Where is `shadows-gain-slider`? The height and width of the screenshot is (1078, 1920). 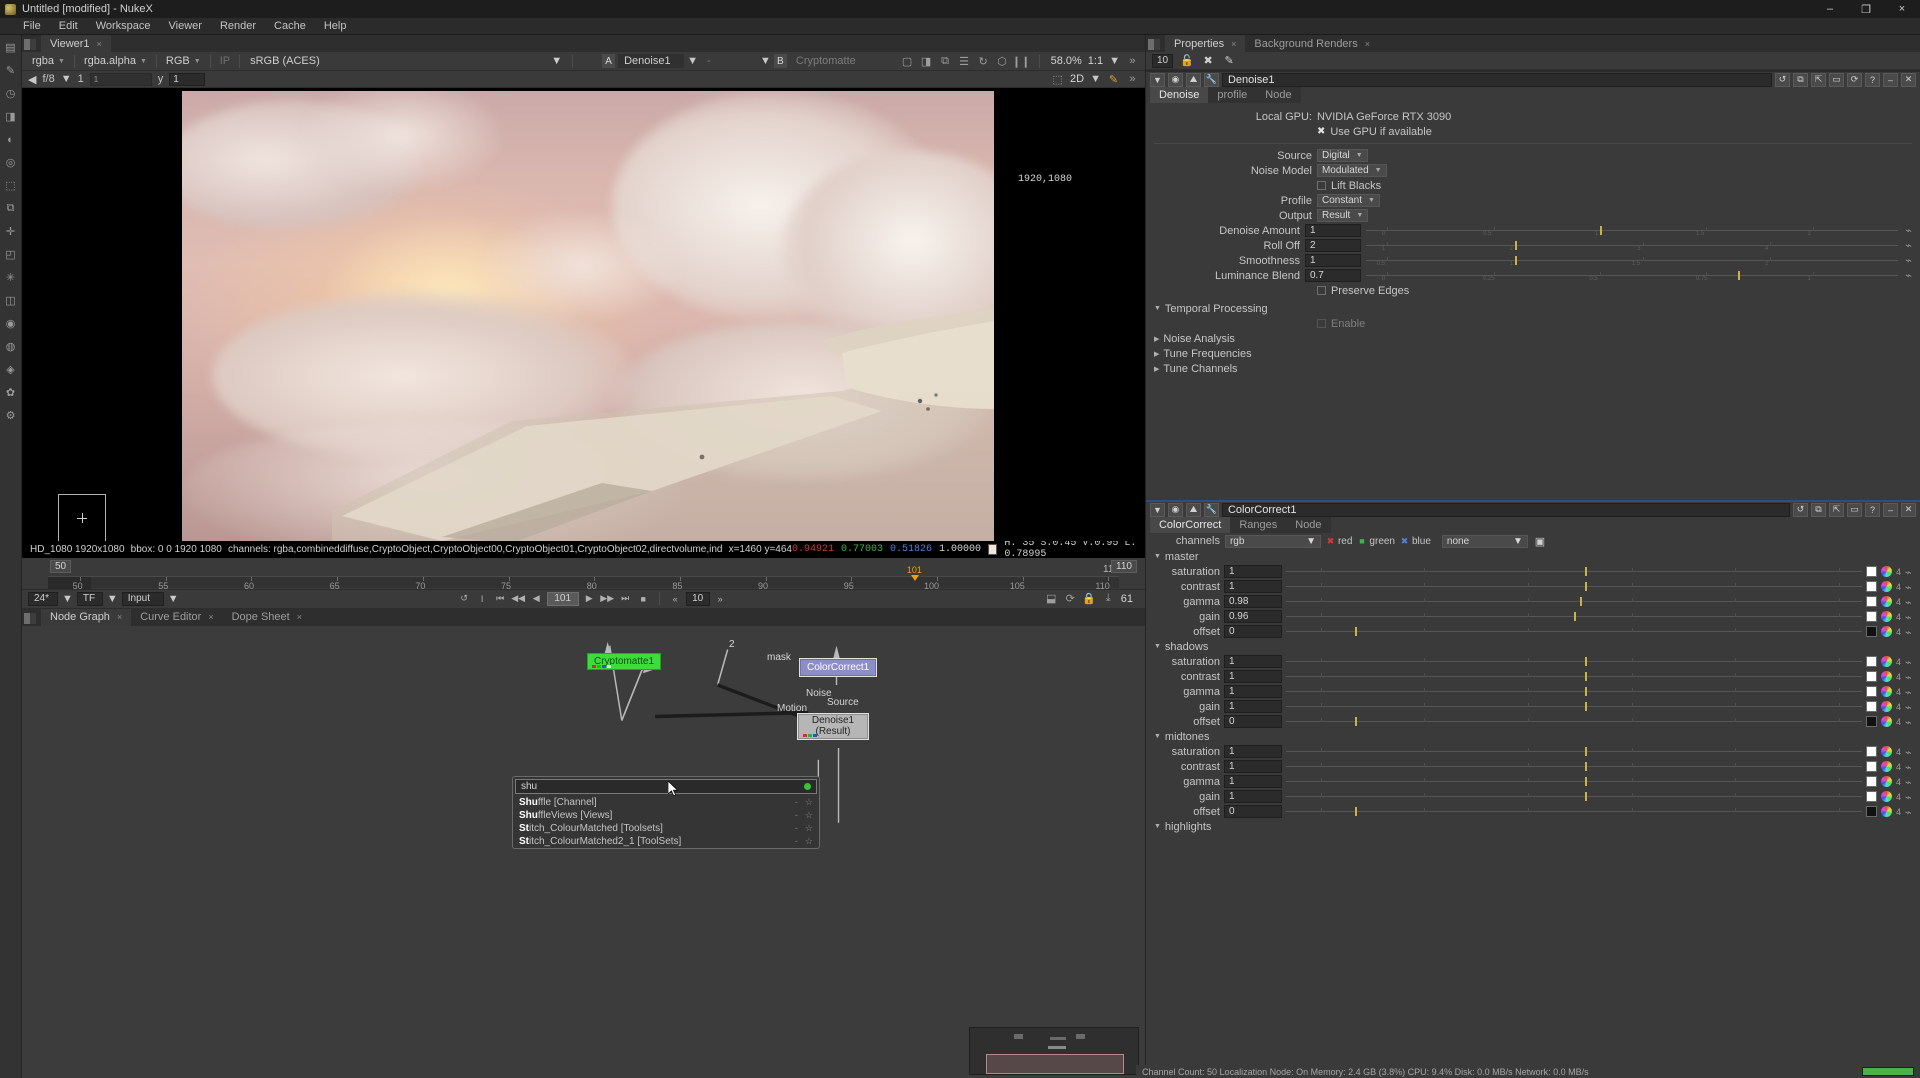
shadows-gain-slider is located at coordinates (1573, 706).